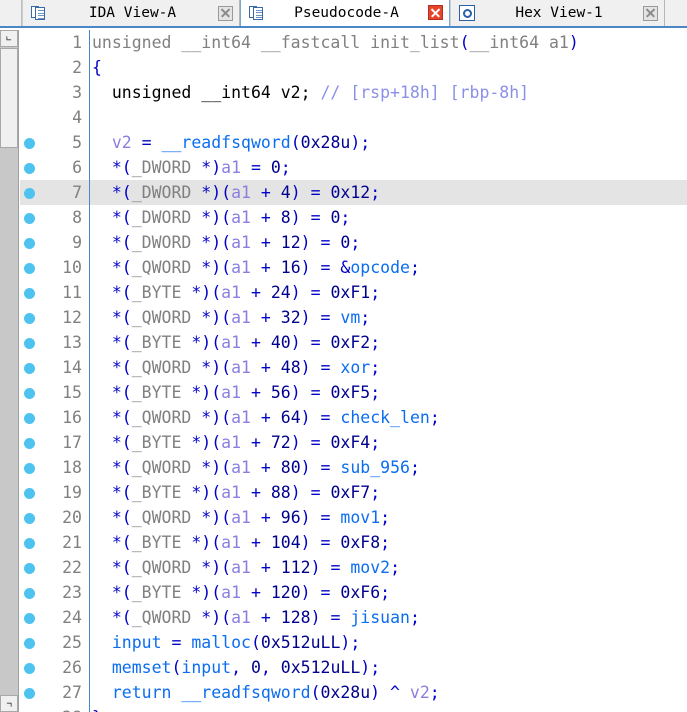 The height and width of the screenshot is (712, 687). What do you see at coordinates (353, 217) in the screenshot?
I see `code-line: 8 *(_DWORD *)(a1 + 8) = 0;` at bounding box center [353, 217].